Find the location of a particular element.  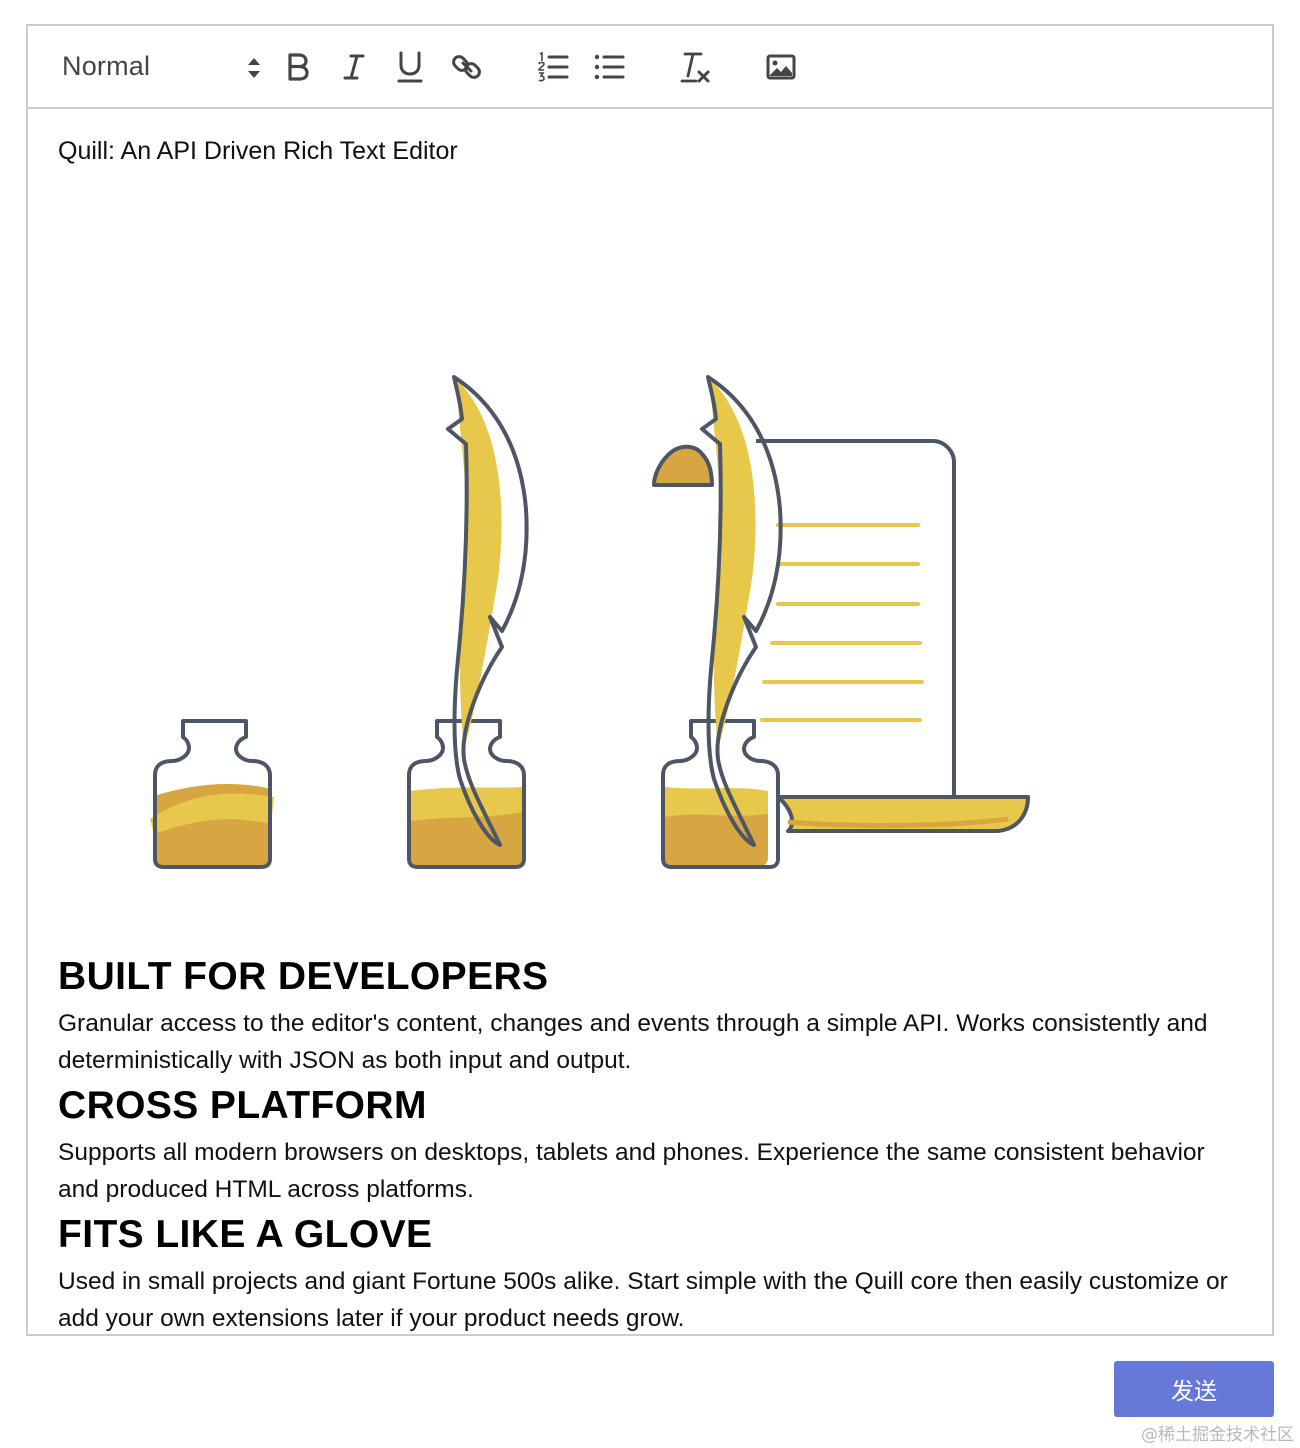

picker-arrows-icon is located at coordinates (254, 68).